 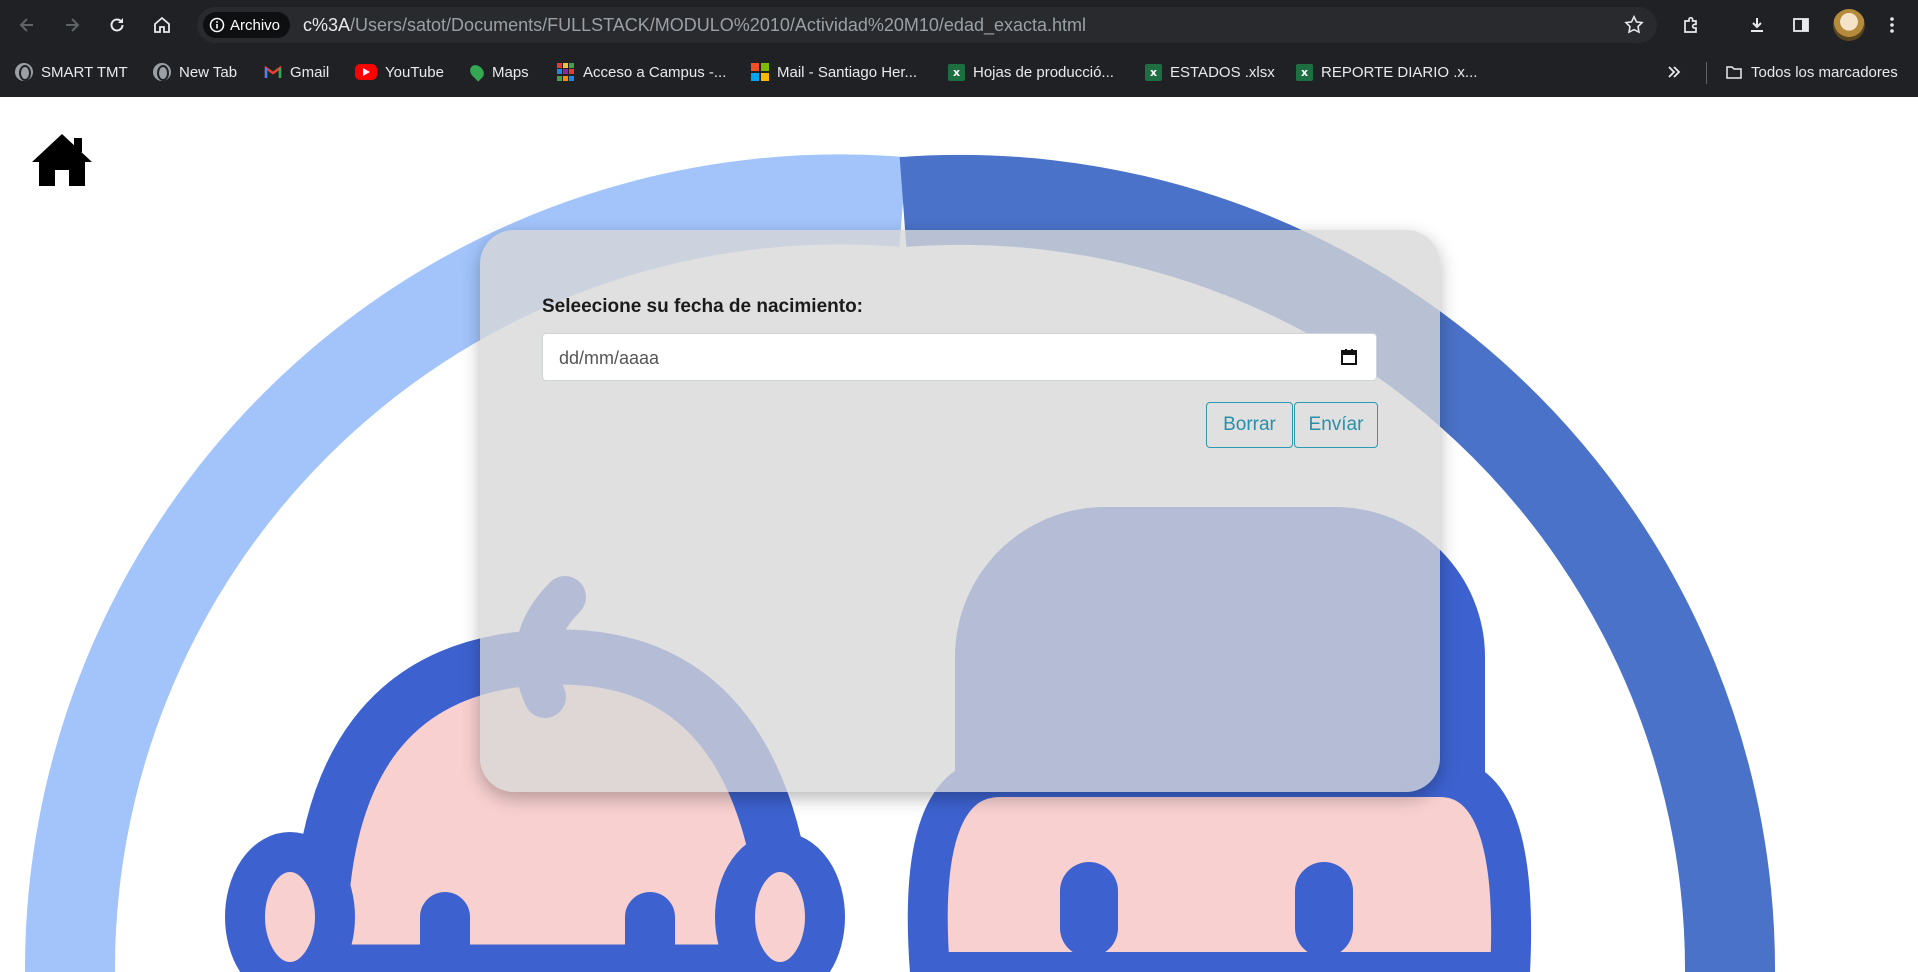 What do you see at coordinates (1349, 357) in the screenshot?
I see `calendar-icon` at bounding box center [1349, 357].